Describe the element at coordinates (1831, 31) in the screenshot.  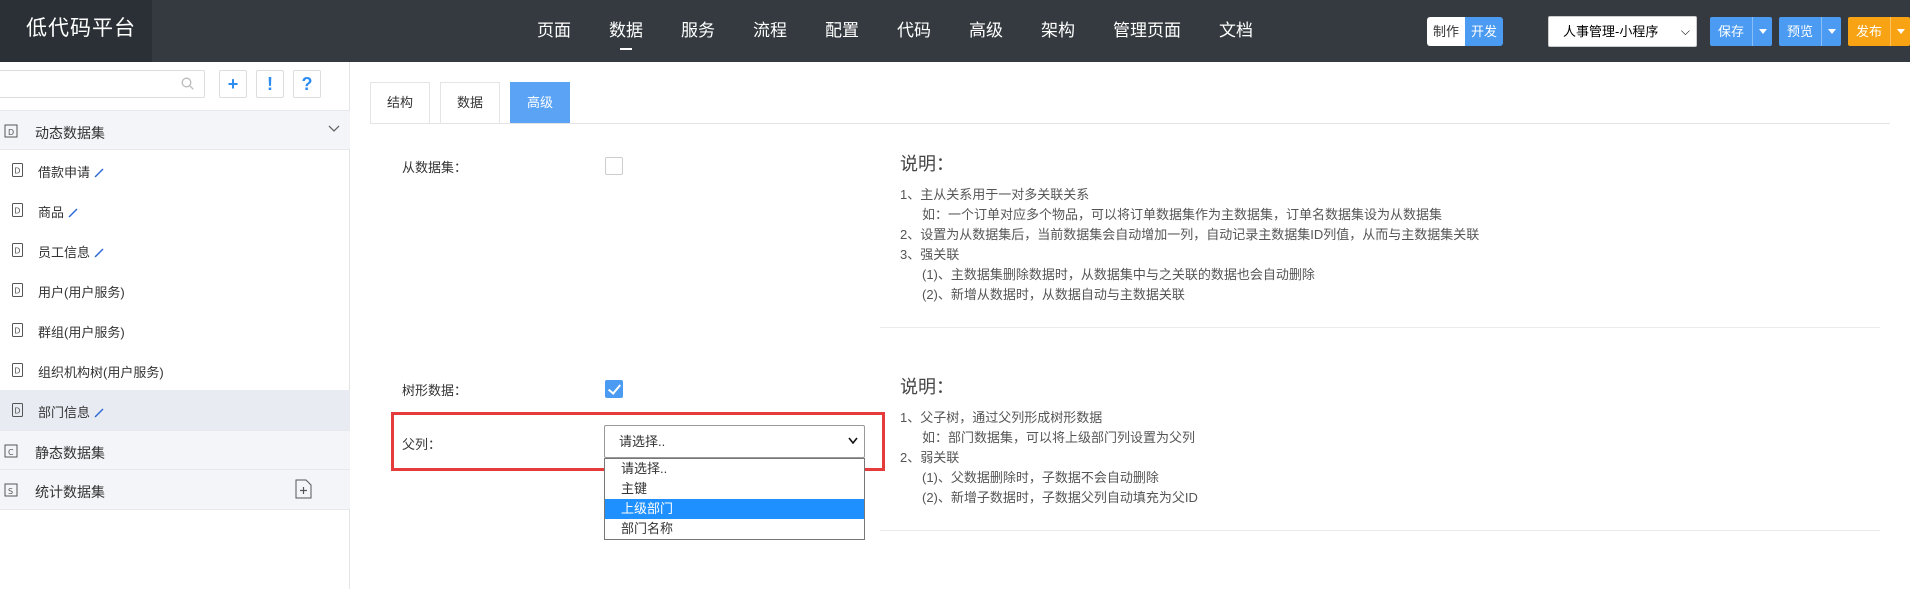
I see `preview-dropdown-icon` at that location.